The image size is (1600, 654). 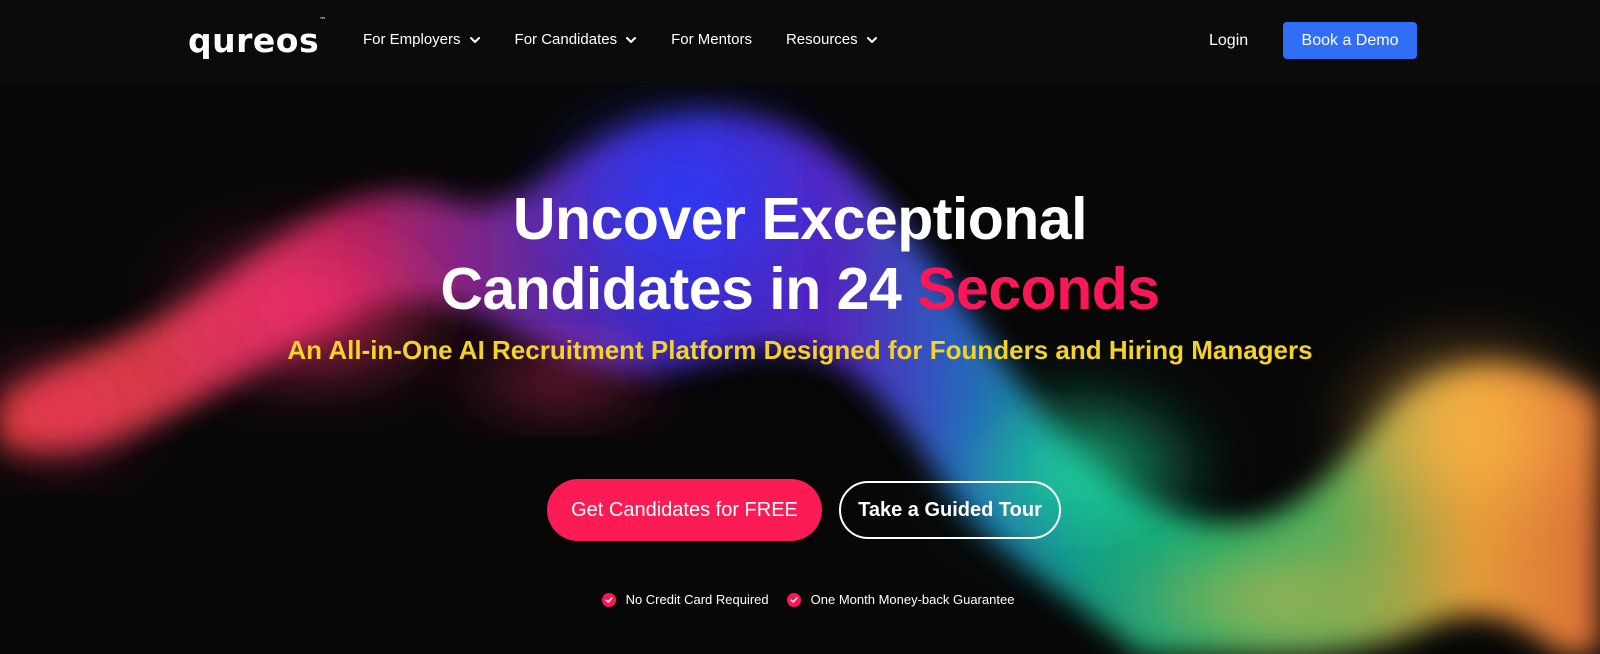 I want to click on headline-line-2-prefix: Candidates in 24, so click(x=671, y=289).